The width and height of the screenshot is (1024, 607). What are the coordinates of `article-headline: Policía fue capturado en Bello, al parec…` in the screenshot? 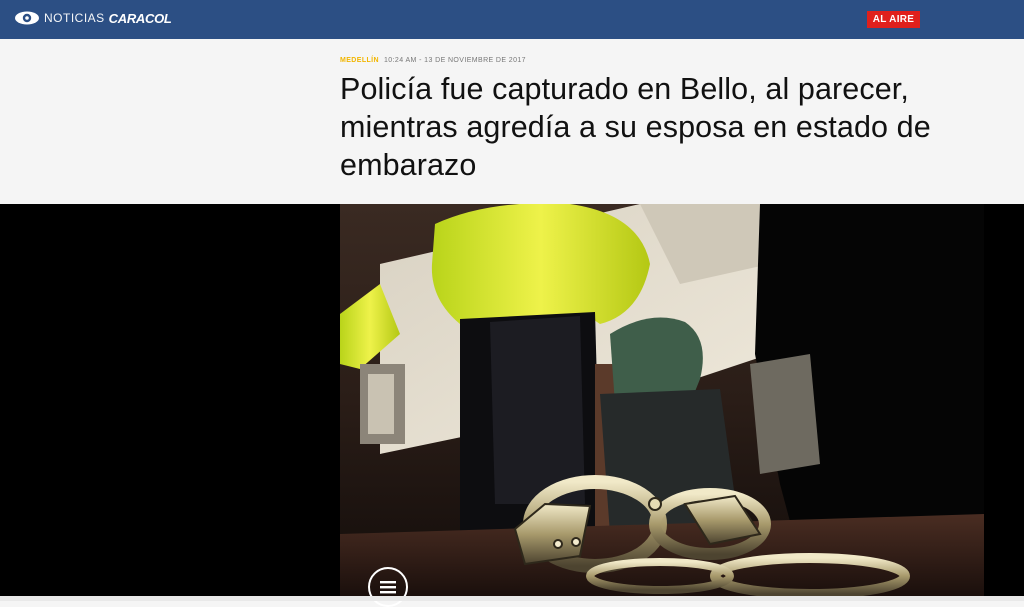 It's located at (635, 127).